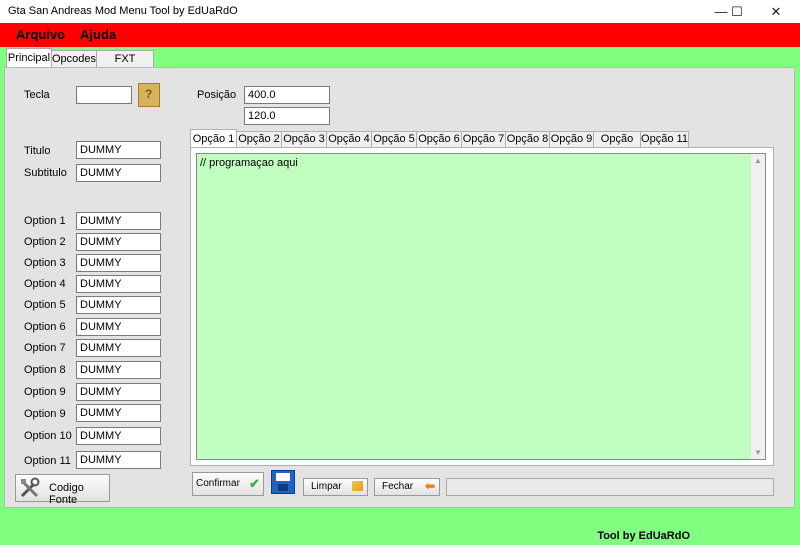 The width and height of the screenshot is (800, 545). I want to click on menu-bar: Arquivo Ajuda, so click(400, 35).